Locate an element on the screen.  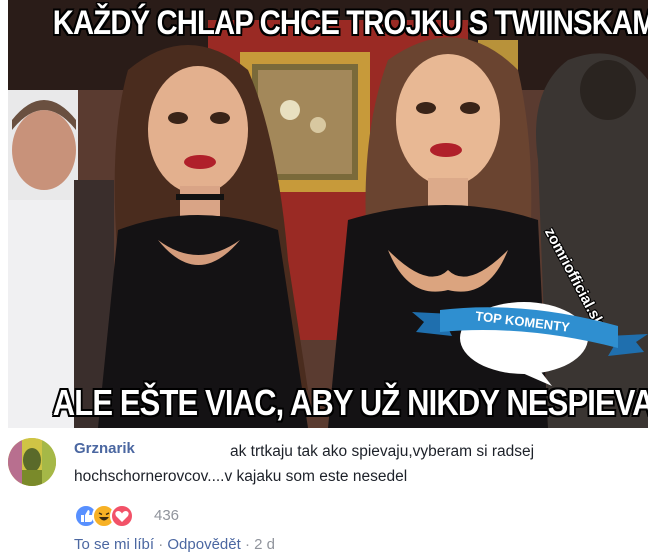
reaction-count: 436 is located at coordinates (167, 515).